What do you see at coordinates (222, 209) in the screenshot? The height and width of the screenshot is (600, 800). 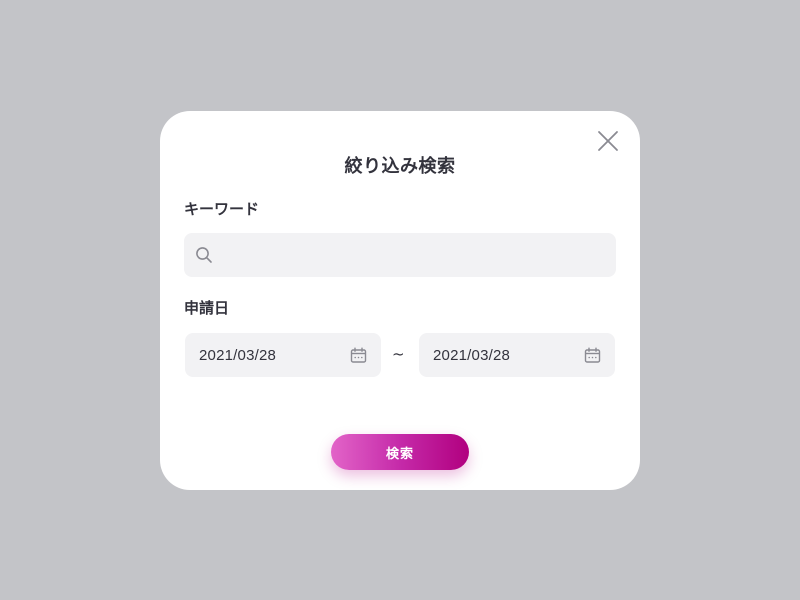 I see `keyword-label: キーワード` at bounding box center [222, 209].